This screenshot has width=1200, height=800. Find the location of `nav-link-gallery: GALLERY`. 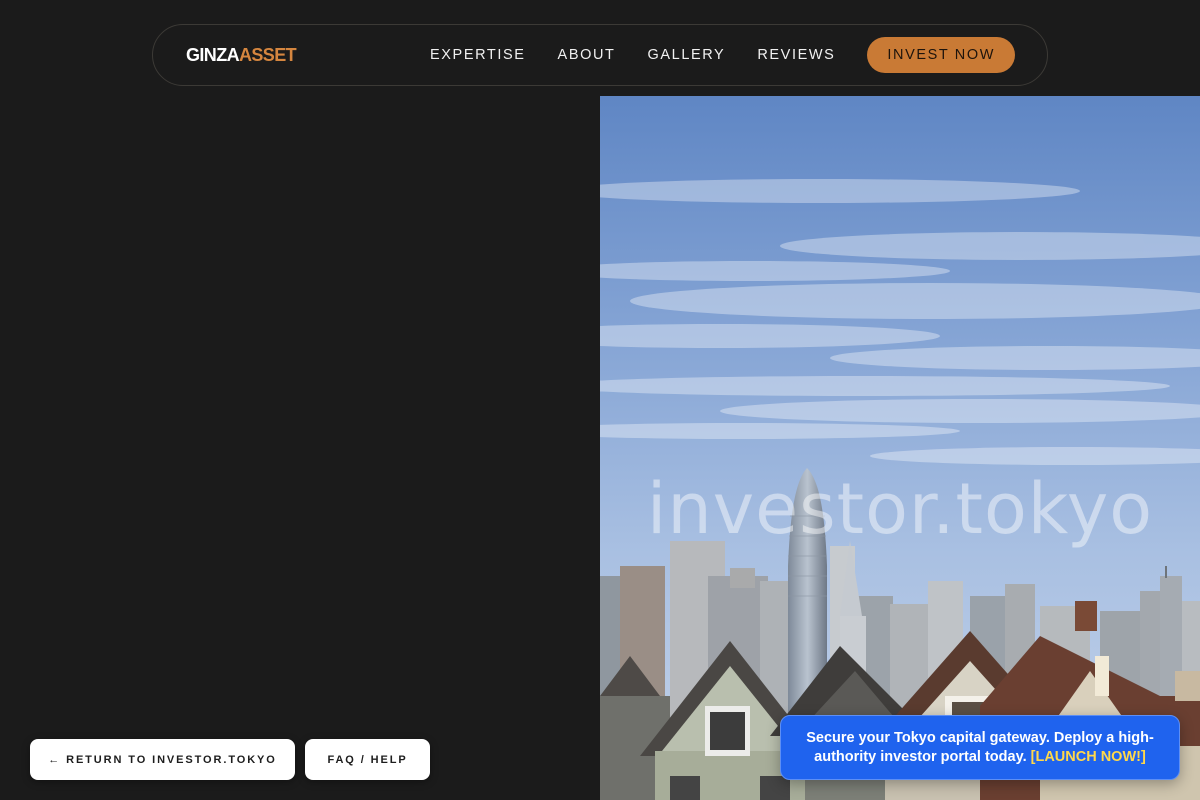

nav-link-gallery: GALLERY is located at coordinates (687, 55).